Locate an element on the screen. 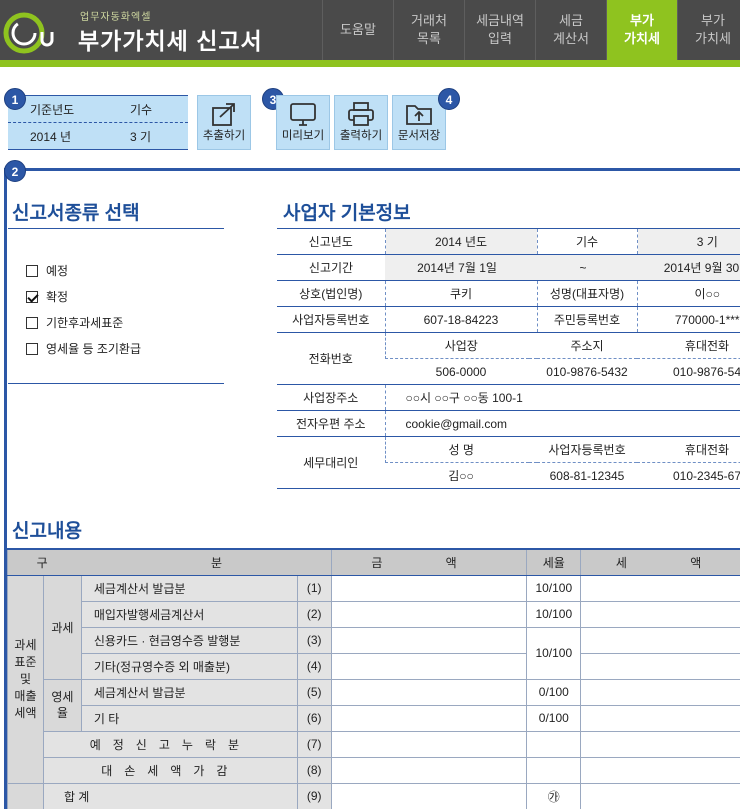 The width and height of the screenshot is (740, 809). nav-tab-tax-invoice: 세금 계산서 is located at coordinates (570, 30).